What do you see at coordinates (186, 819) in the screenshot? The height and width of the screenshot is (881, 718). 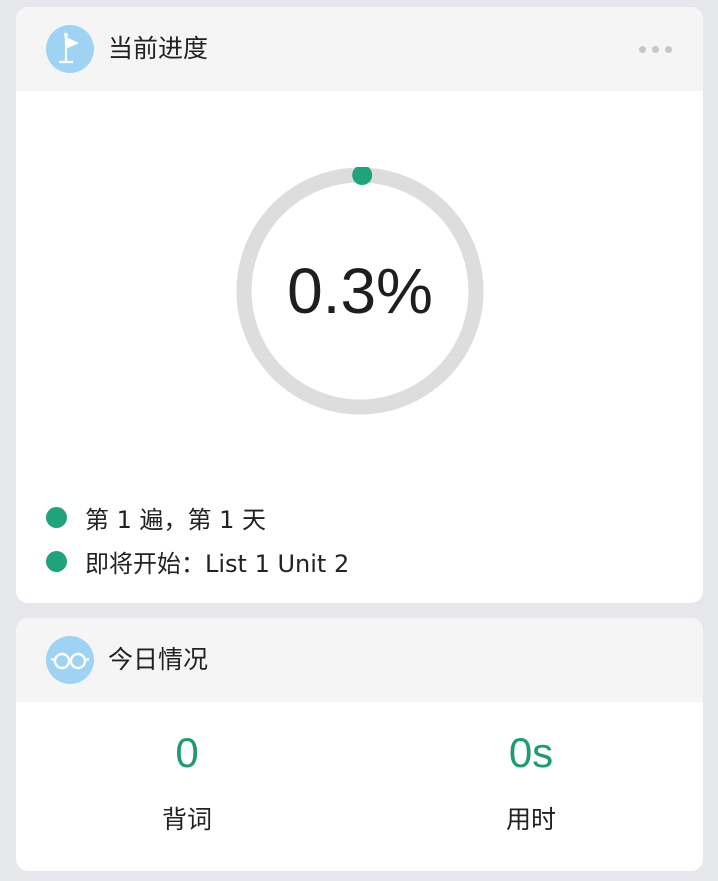 I see `stat-words-label: 背词` at bounding box center [186, 819].